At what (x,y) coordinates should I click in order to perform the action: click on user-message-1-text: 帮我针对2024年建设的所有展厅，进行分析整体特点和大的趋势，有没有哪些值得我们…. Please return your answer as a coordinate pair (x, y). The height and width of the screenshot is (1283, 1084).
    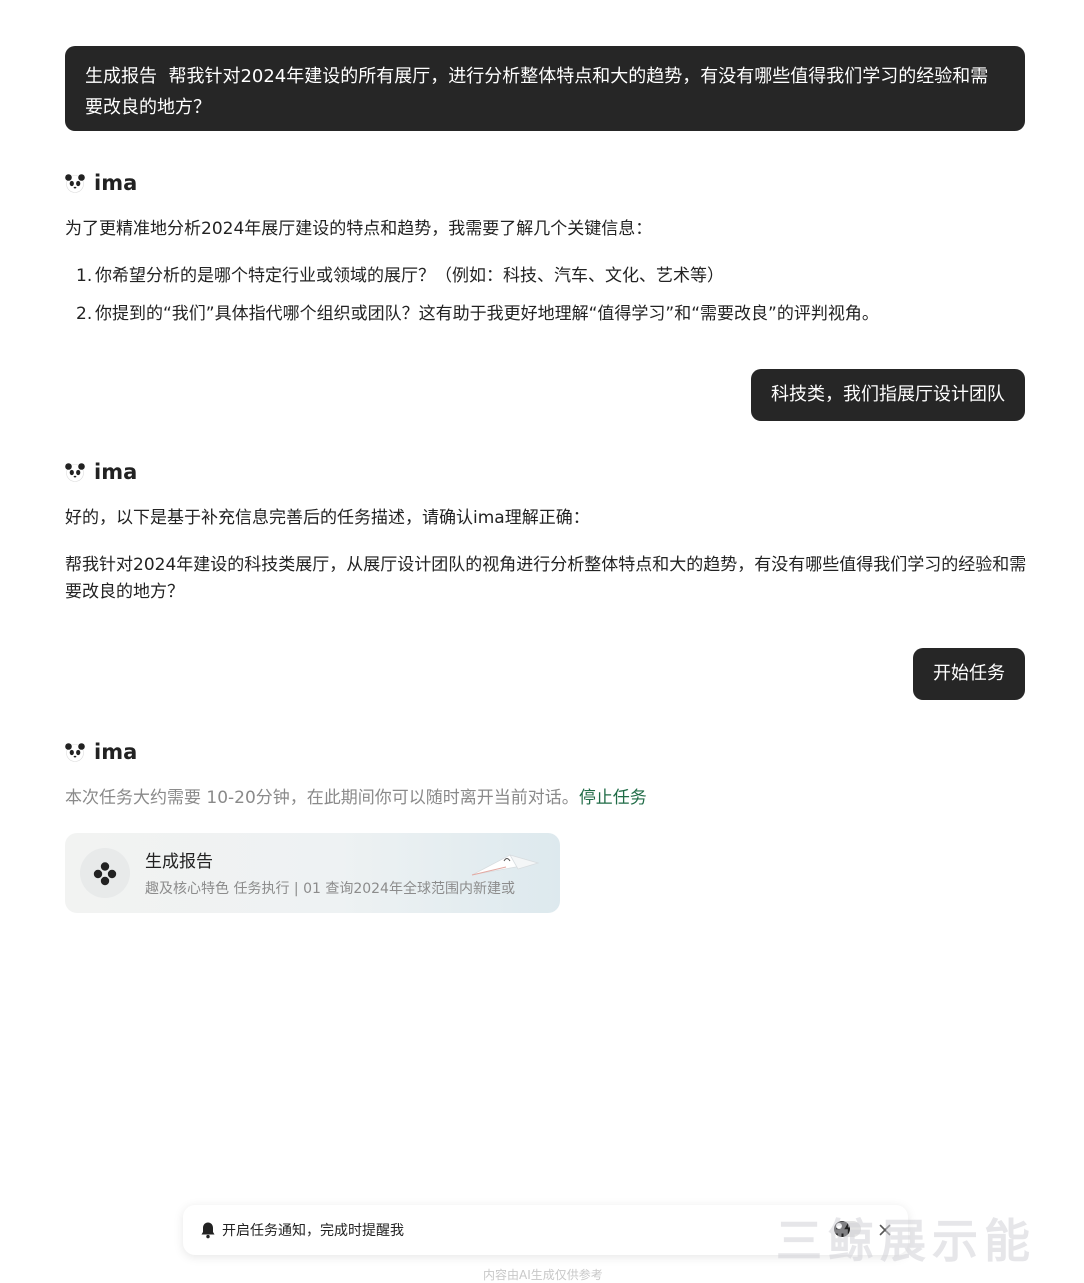
    Looking at the image, I should click on (537, 92).